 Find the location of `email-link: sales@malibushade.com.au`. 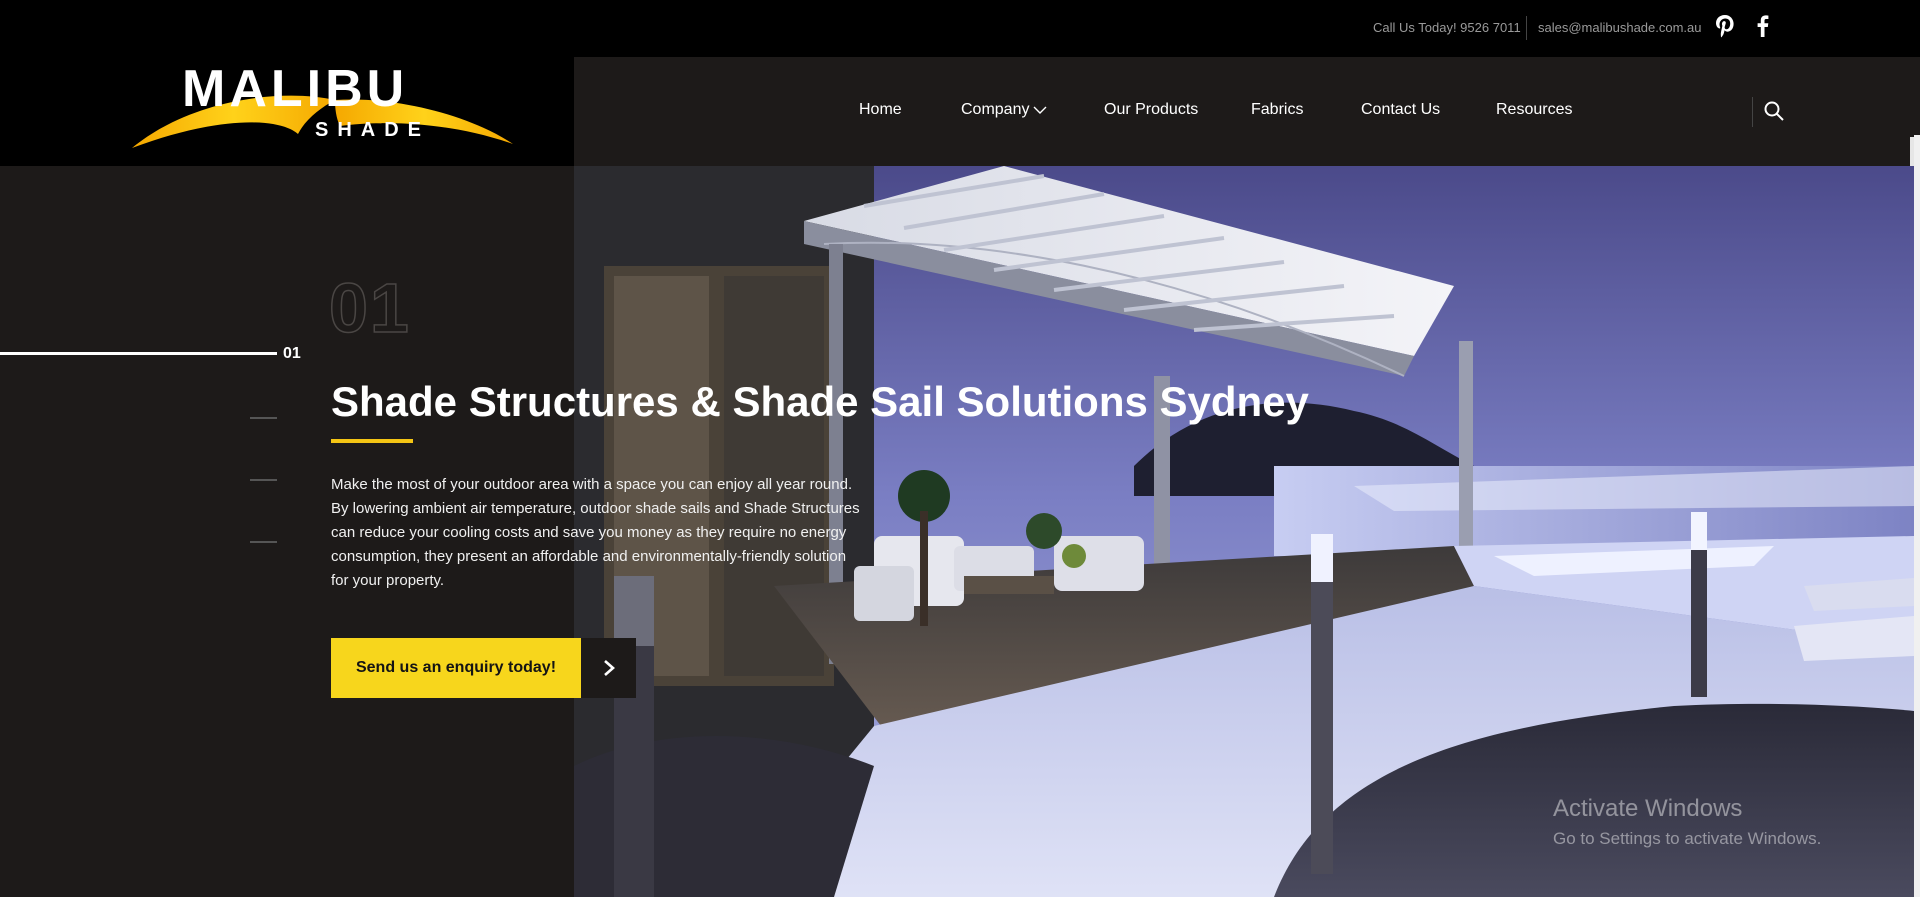

email-link: sales@malibushade.com.au is located at coordinates (1620, 27).